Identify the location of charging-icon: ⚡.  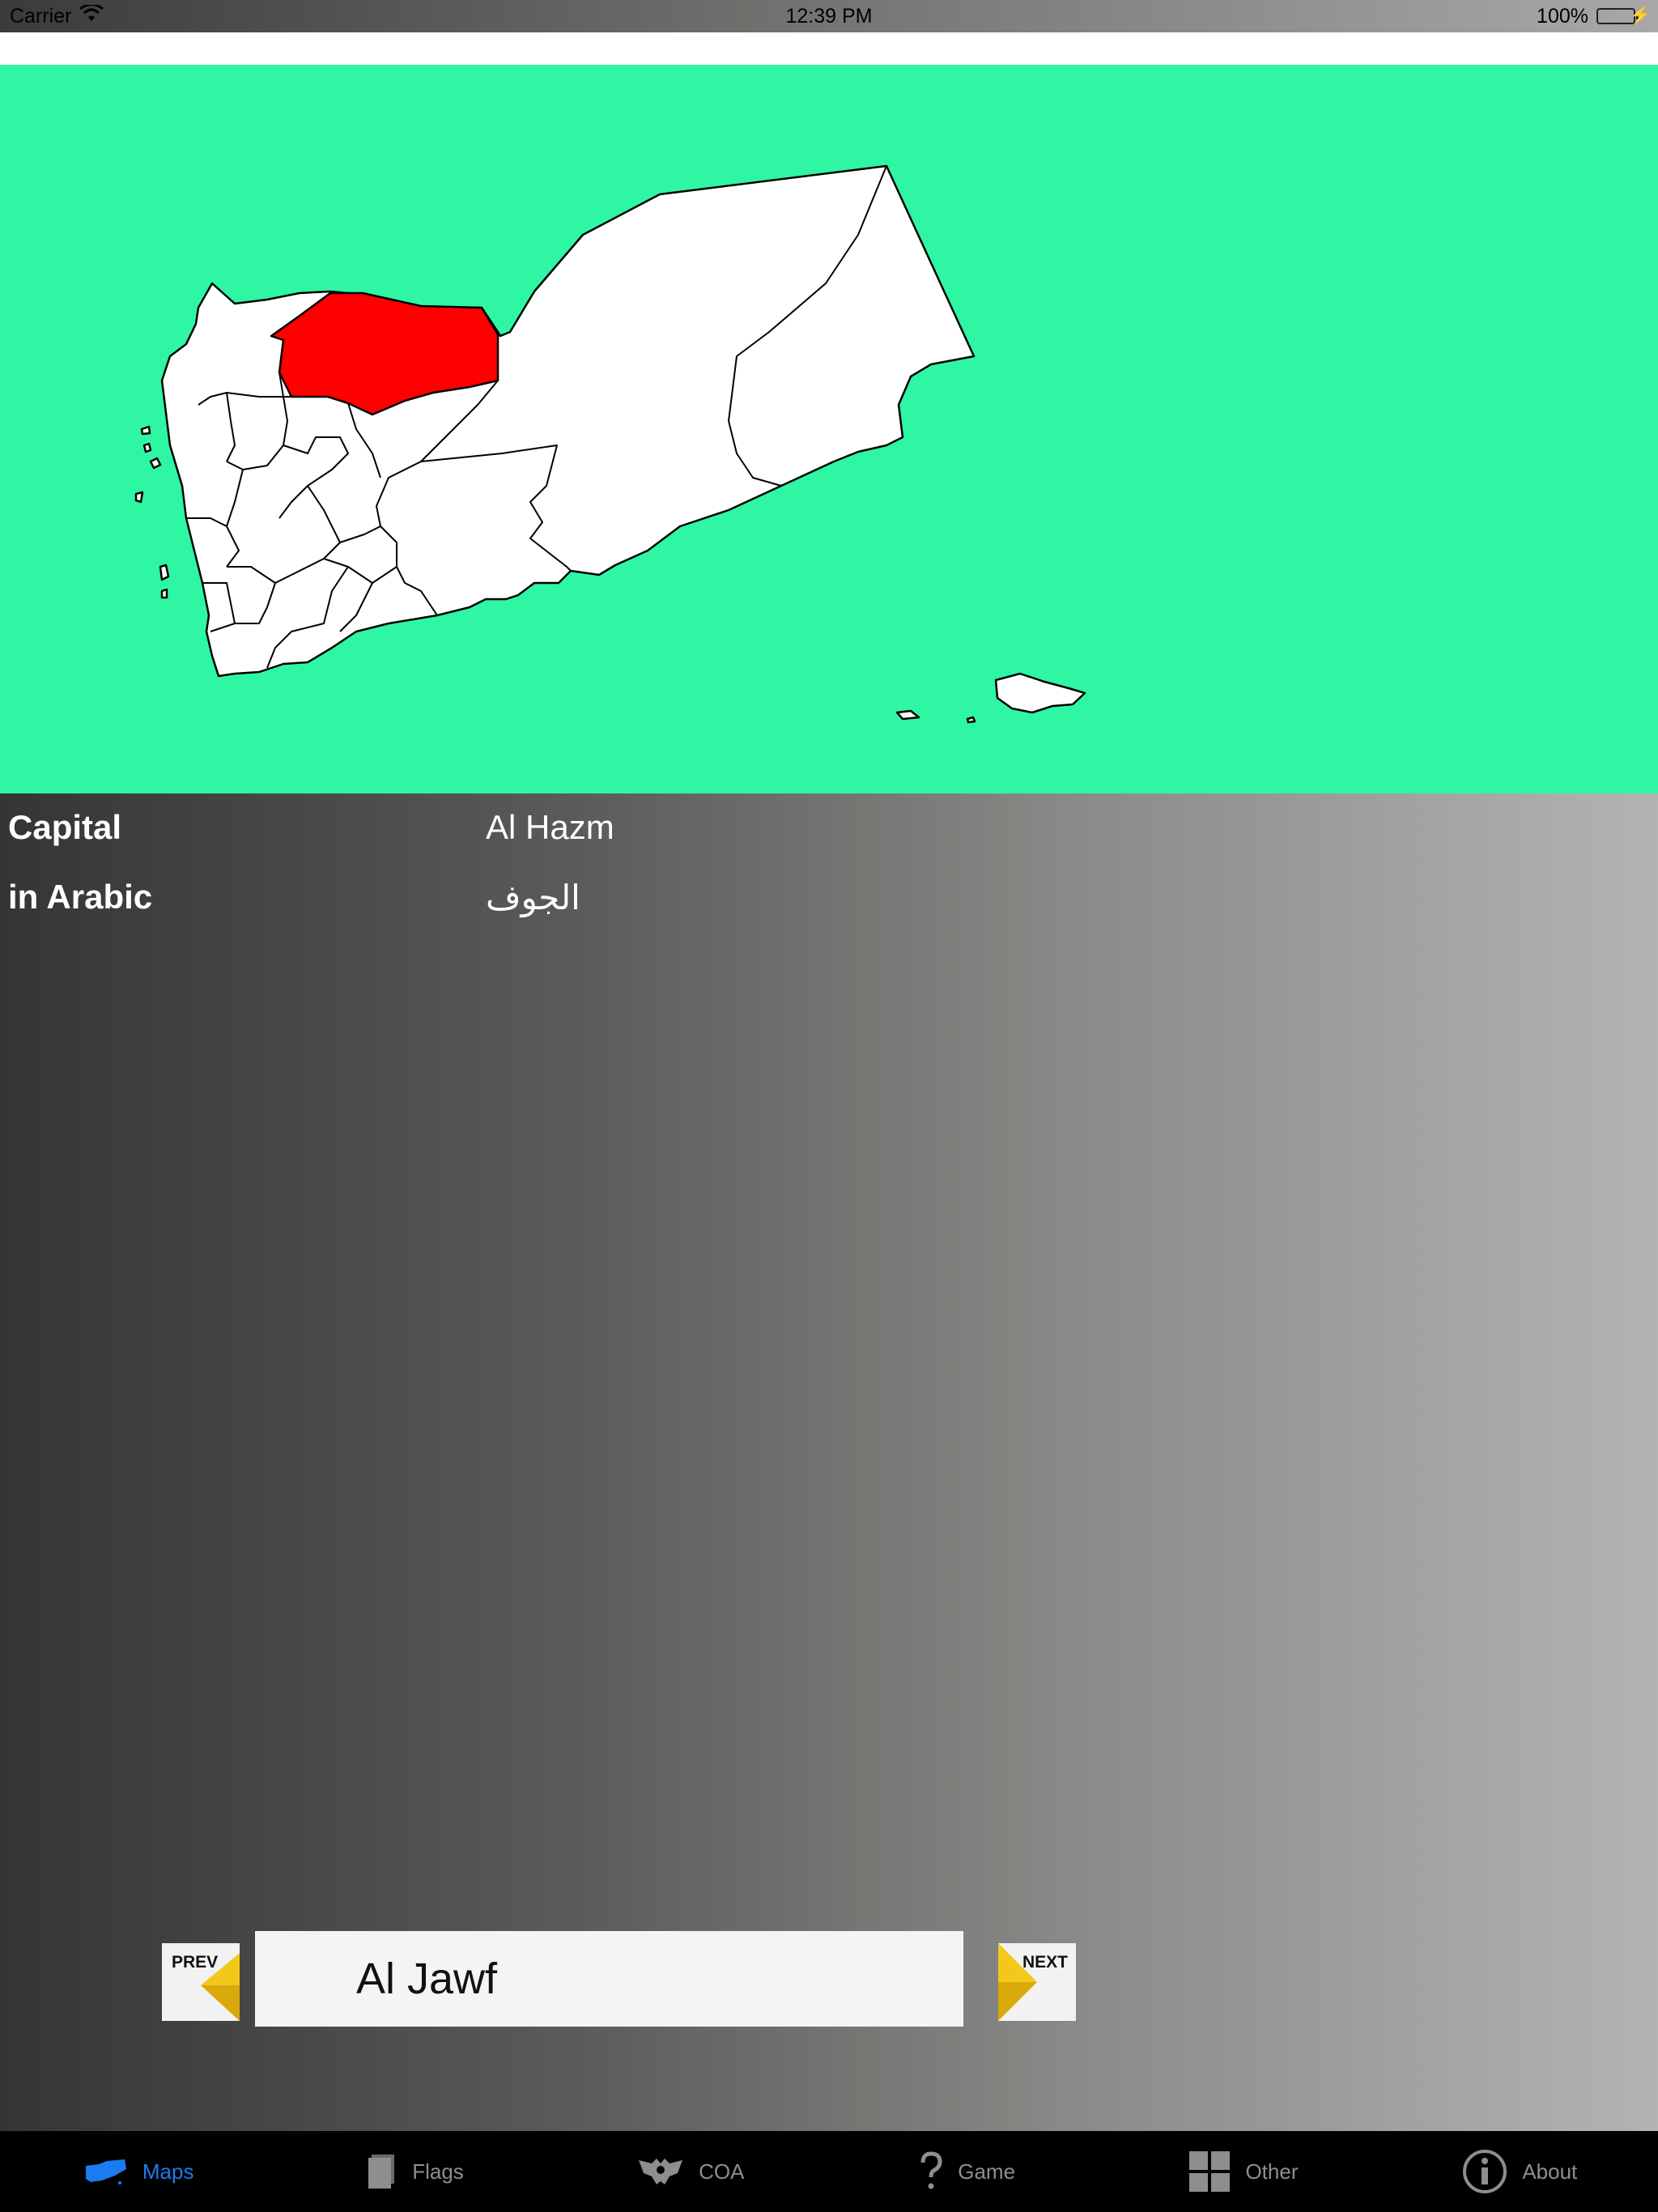
(1640, 15).